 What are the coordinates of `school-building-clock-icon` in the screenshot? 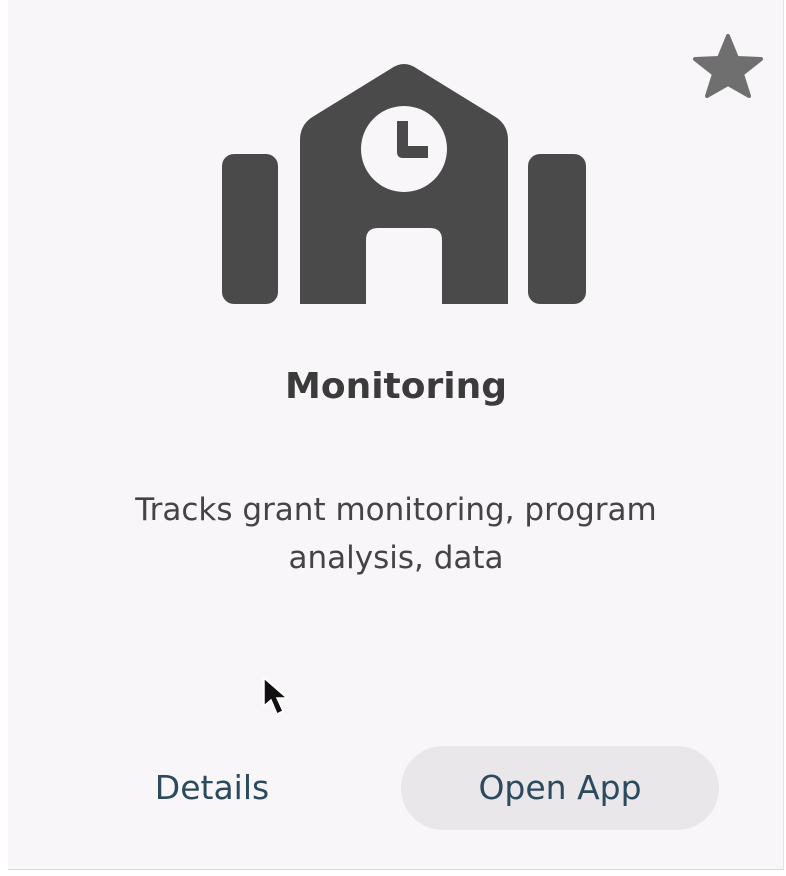 It's located at (404, 183).